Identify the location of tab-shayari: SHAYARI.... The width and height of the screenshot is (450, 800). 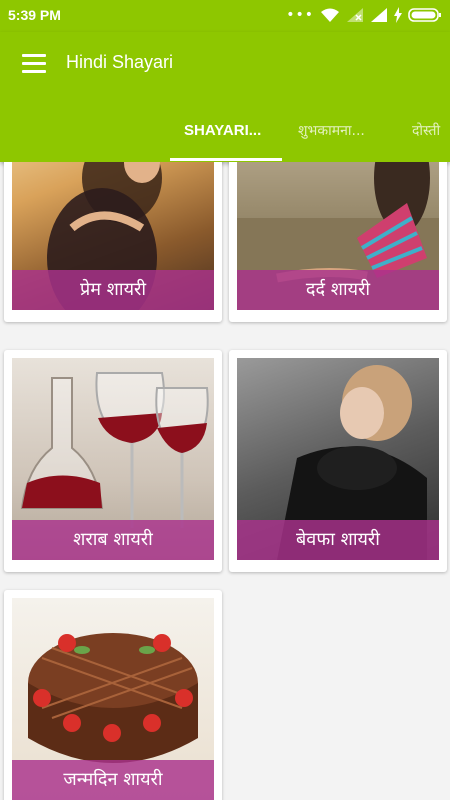
(222, 139).